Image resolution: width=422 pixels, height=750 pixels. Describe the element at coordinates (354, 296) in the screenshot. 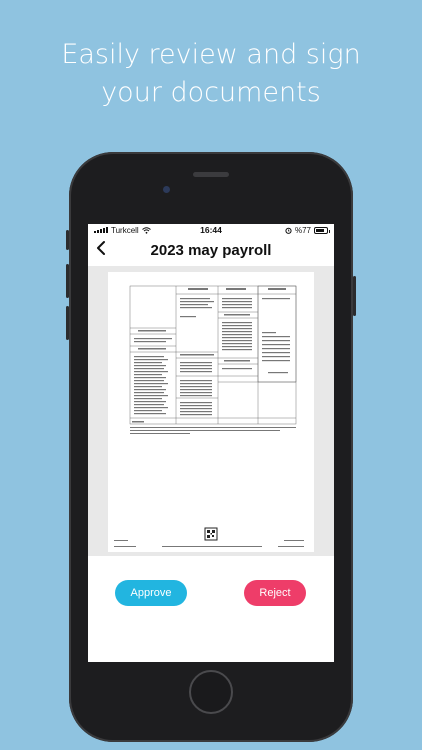

I see `power-button` at that location.